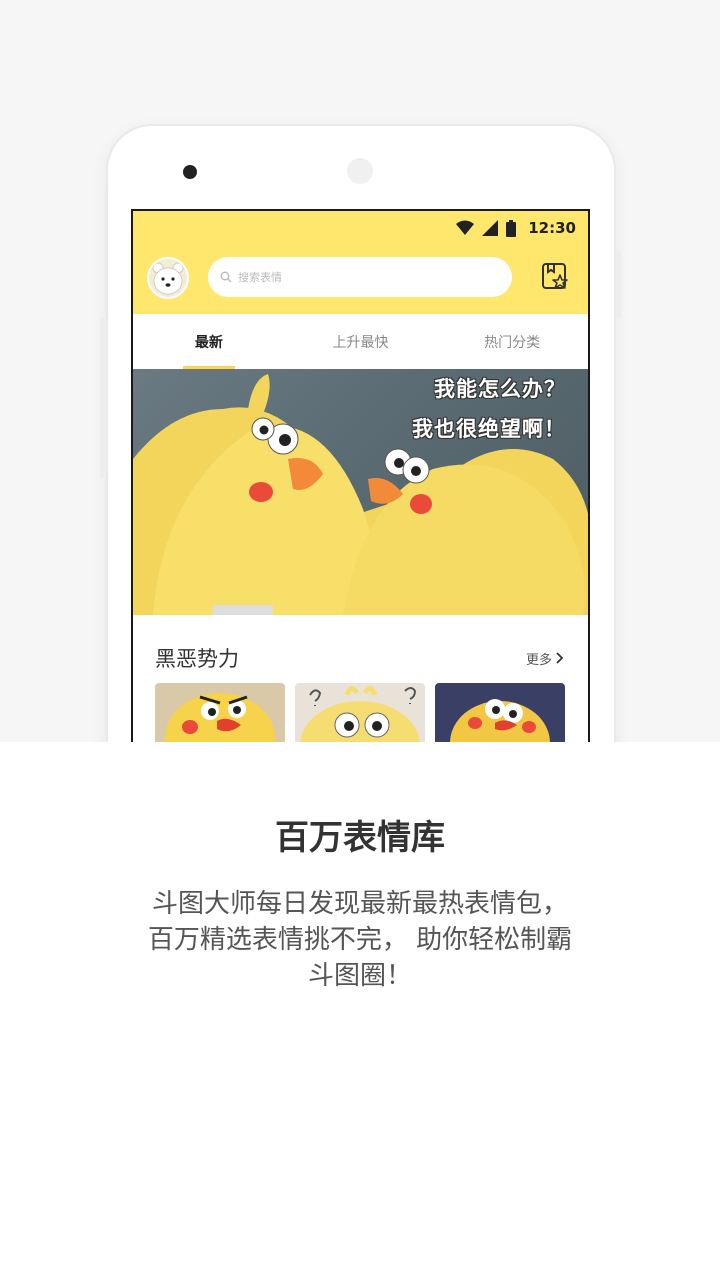 This screenshot has height=1280, width=720. What do you see at coordinates (500, 720) in the screenshot?
I see `worried-chick-image` at bounding box center [500, 720].